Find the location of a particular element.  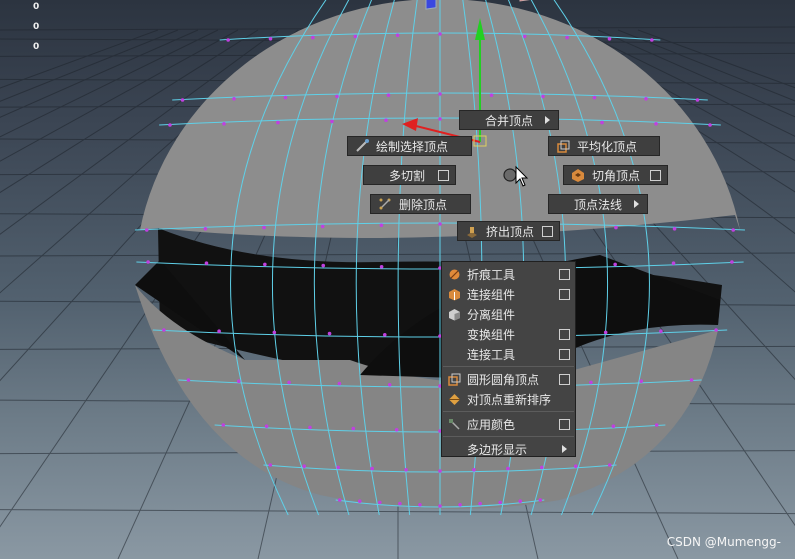

marking-menu-paint-select: 绘制选择顶点 is located at coordinates (409, 146).